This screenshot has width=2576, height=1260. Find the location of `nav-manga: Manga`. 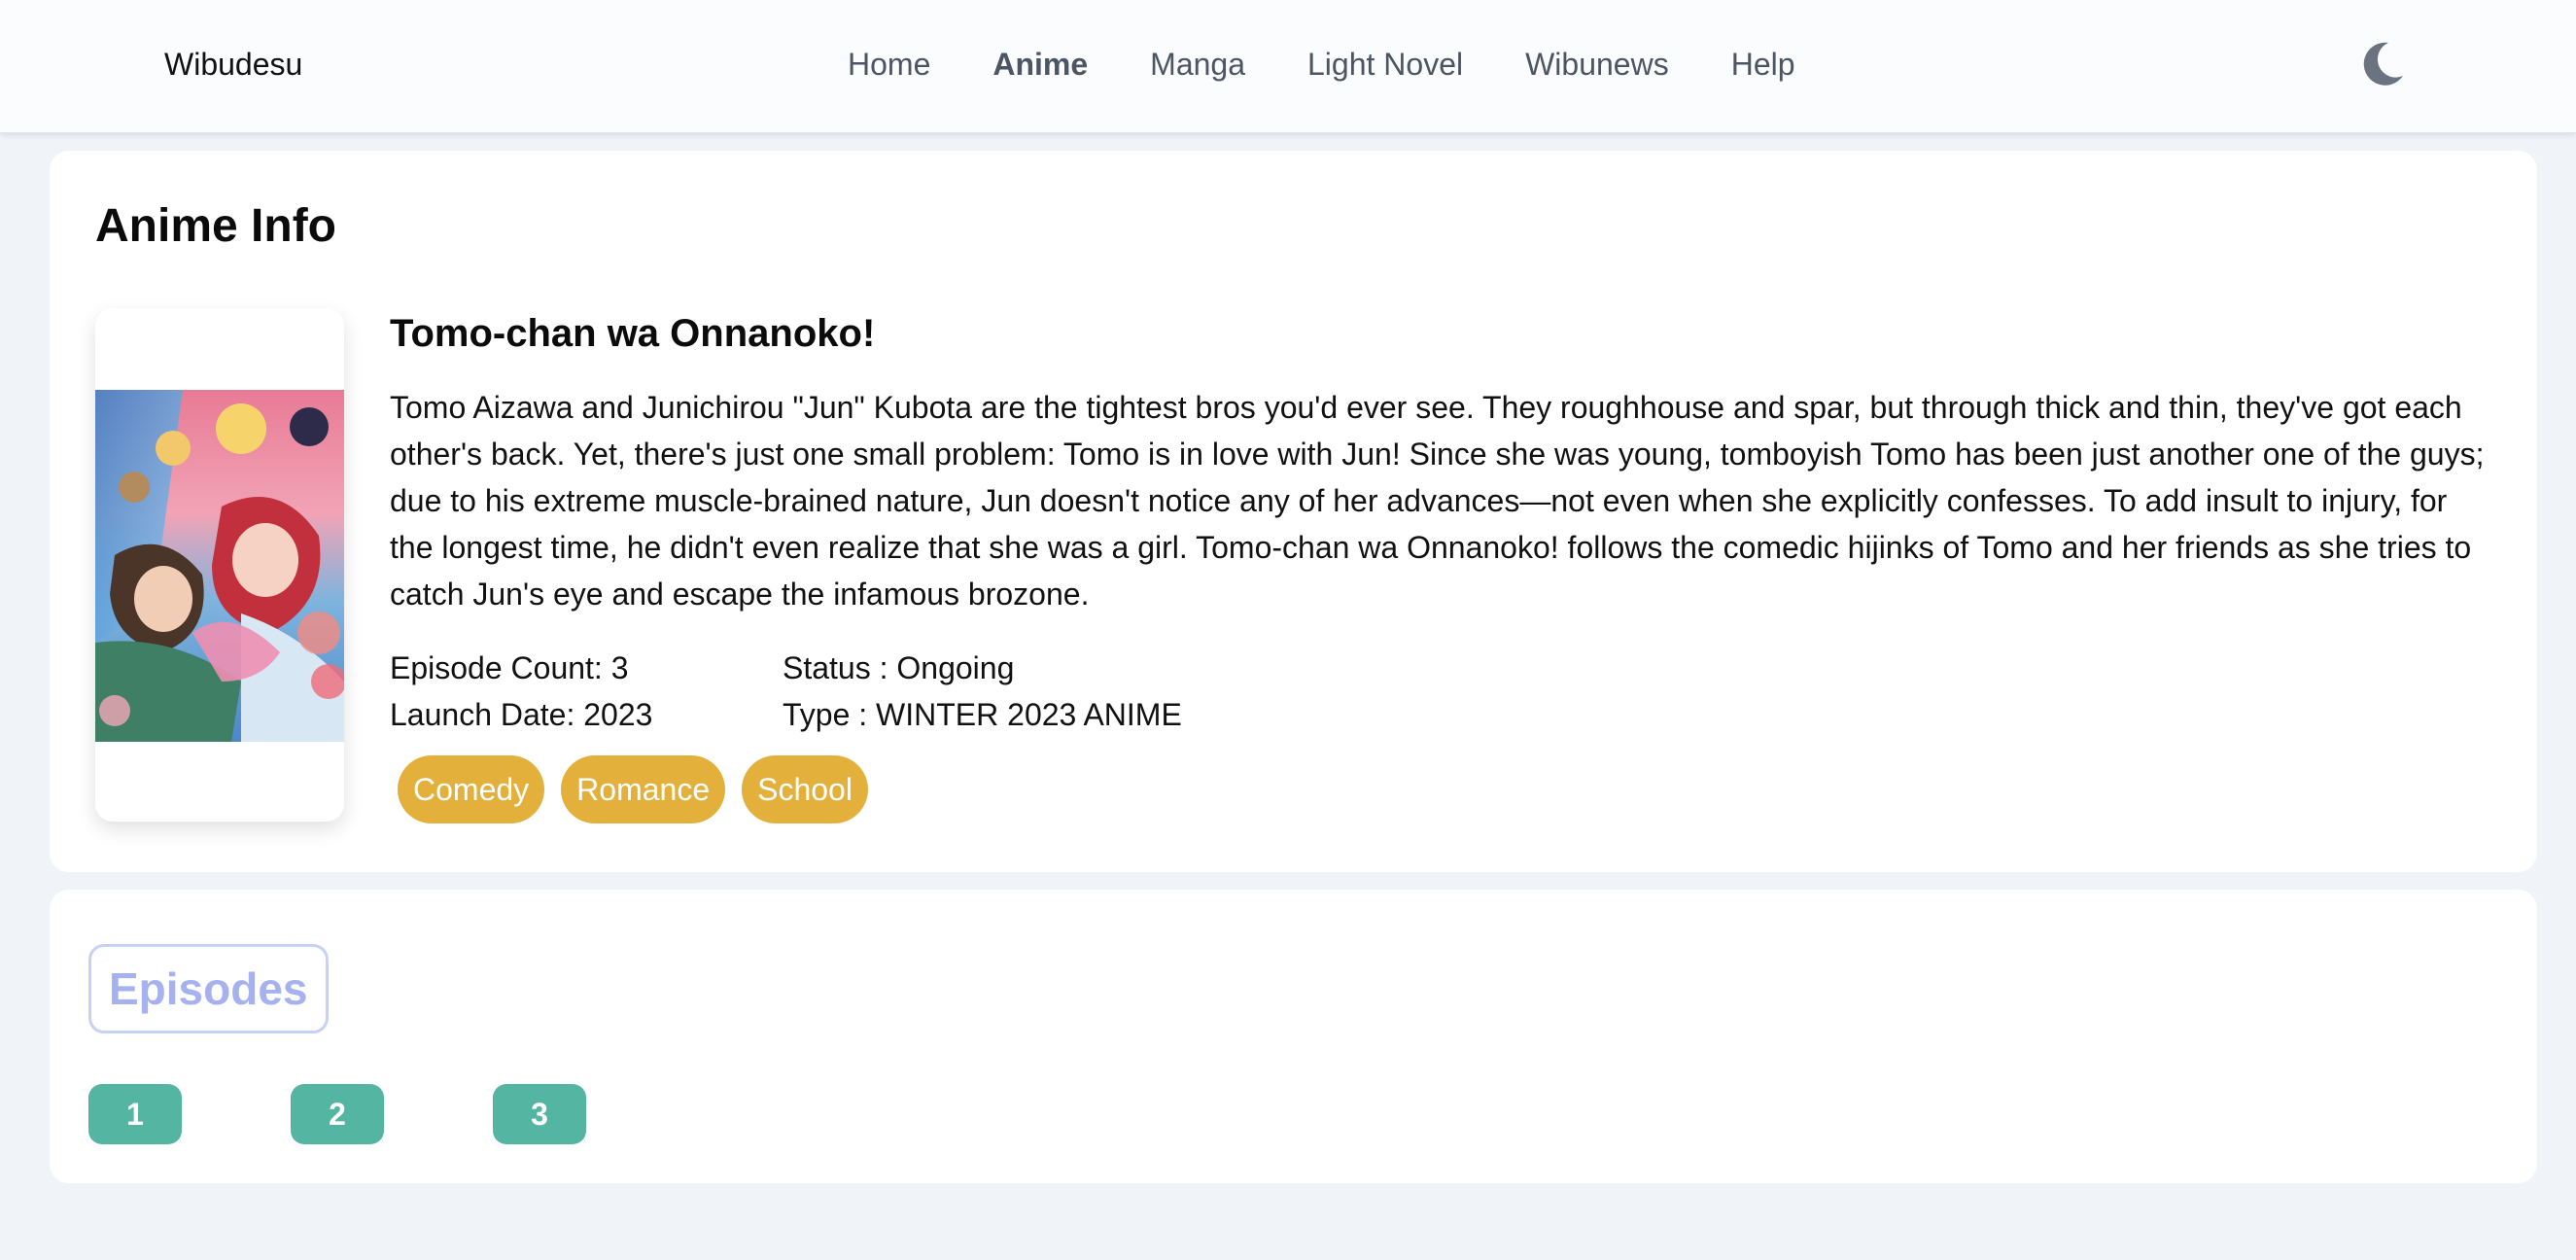

nav-manga: Manga is located at coordinates (1197, 64).